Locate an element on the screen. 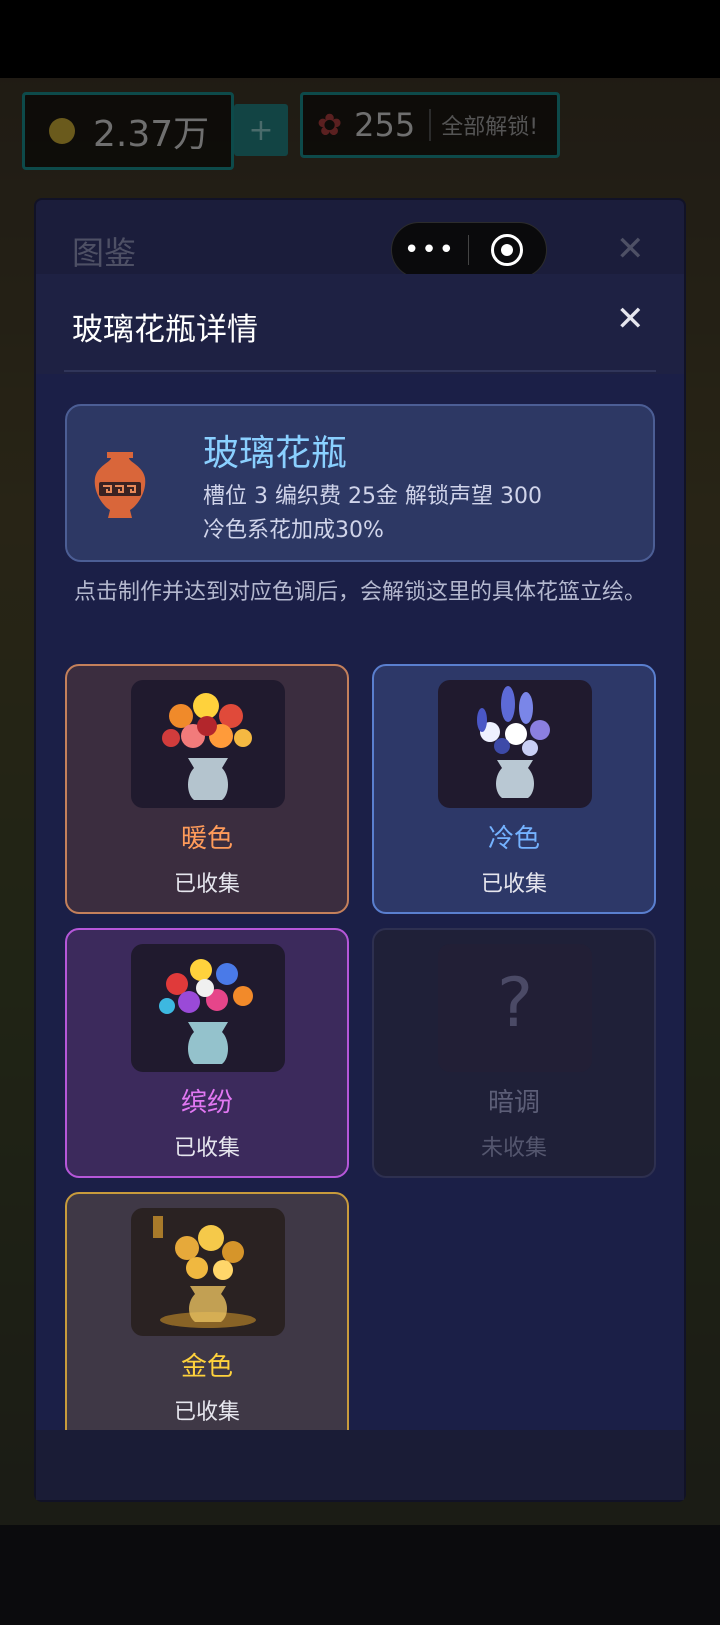 Image resolution: width=720 pixels, height=1625 pixels. variant-name: 暗调 is located at coordinates (513, 1103).